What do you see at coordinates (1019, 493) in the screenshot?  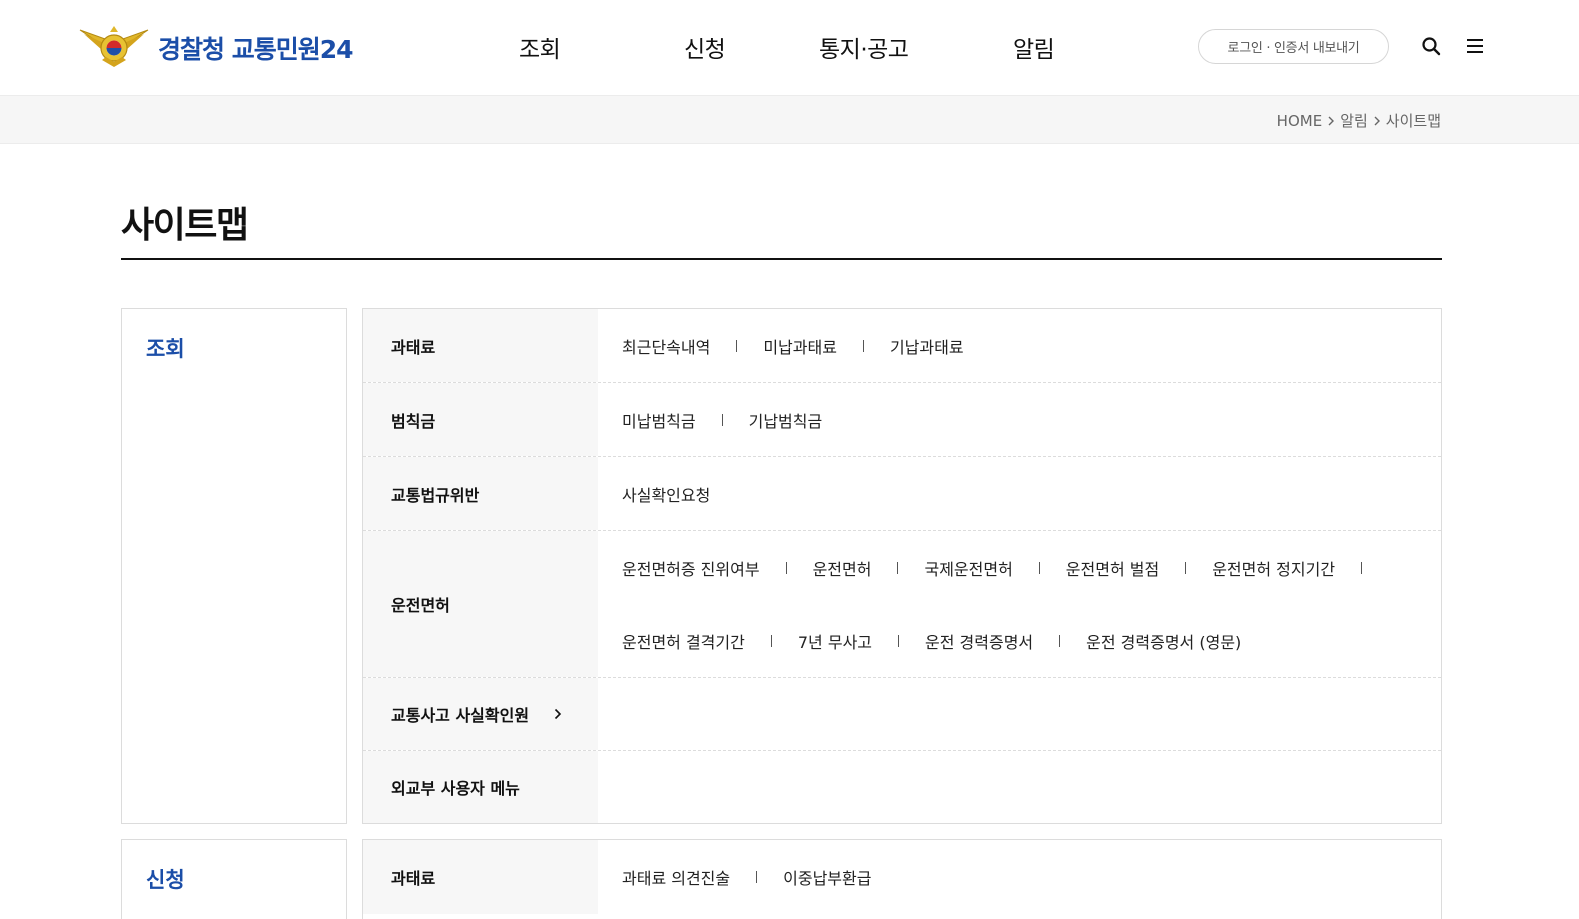 I see `row-links: 사실확인요청` at bounding box center [1019, 493].